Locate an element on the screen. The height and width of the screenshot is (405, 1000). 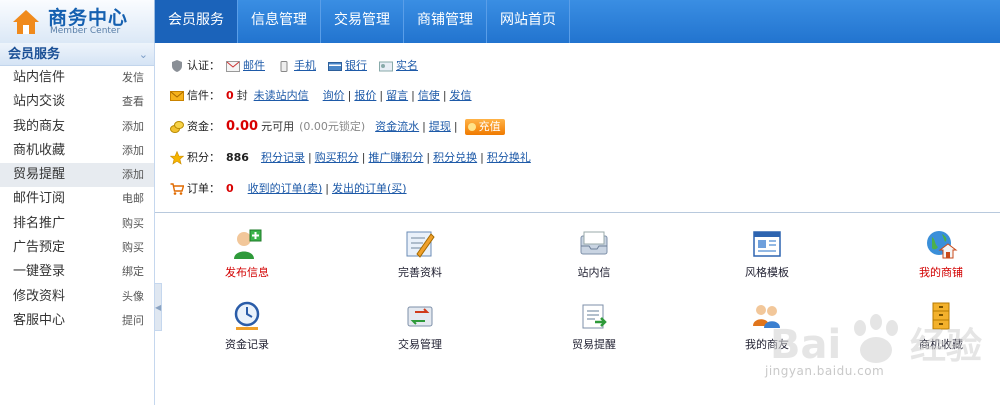
sidebar-item-action: 提问 is located at coordinates (133, 321).